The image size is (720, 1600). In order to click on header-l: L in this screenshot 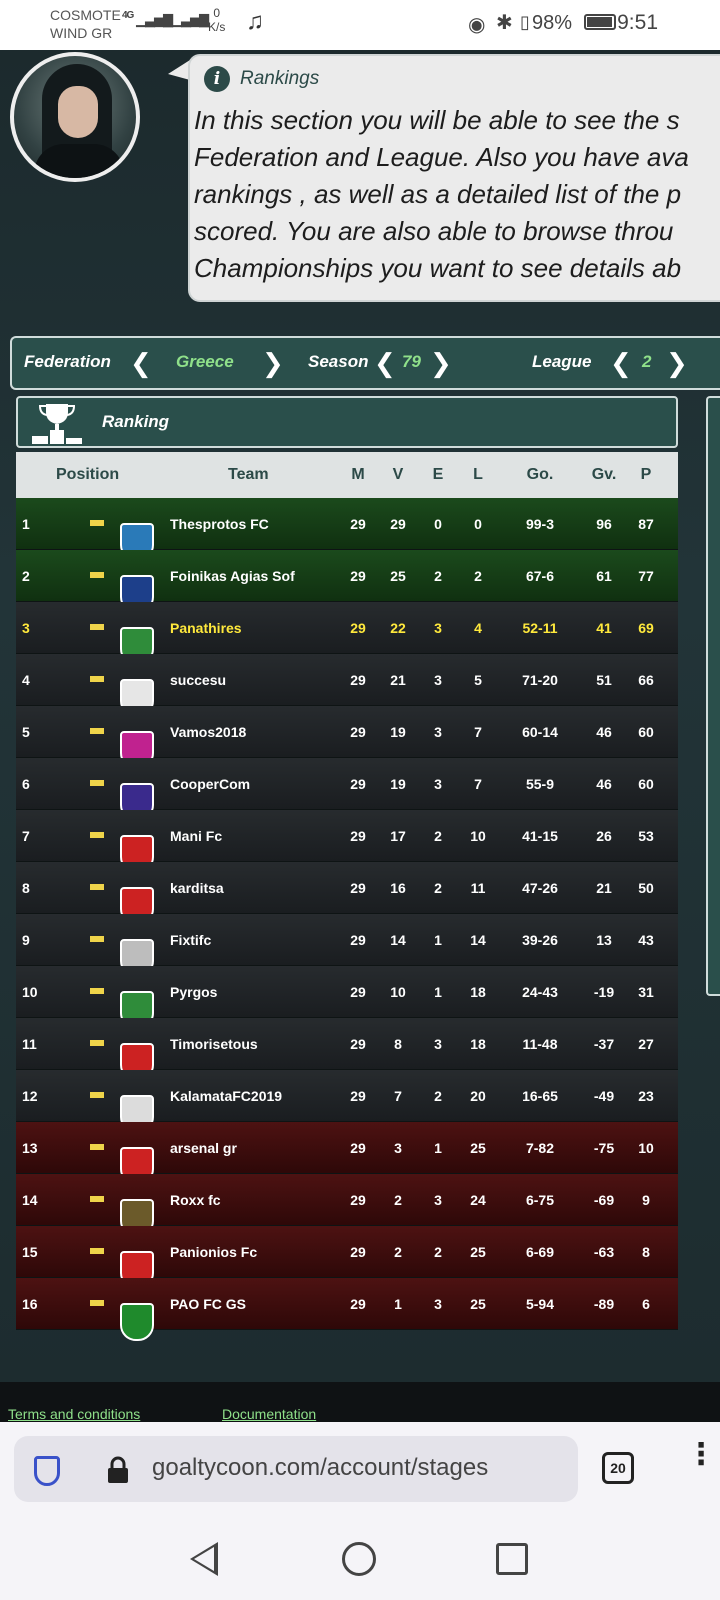, I will do `click(478, 474)`.